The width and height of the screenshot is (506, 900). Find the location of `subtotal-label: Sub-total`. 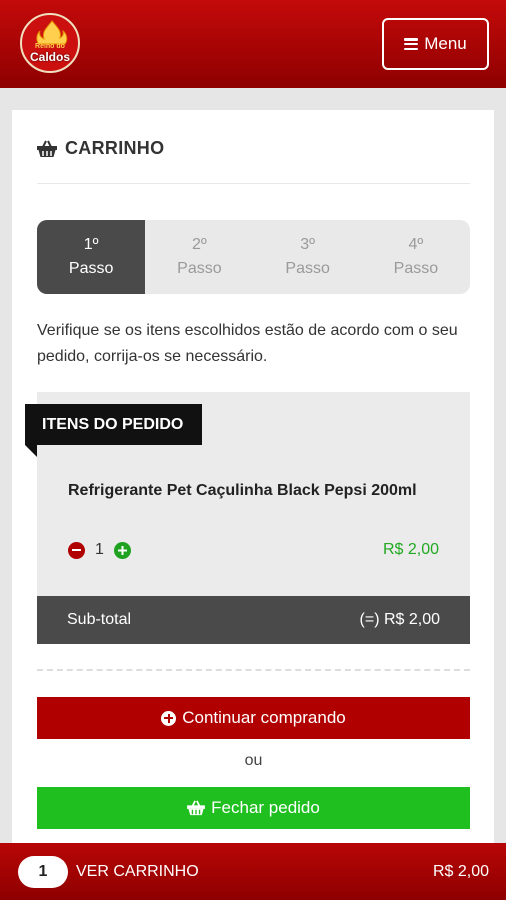

subtotal-label: Sub-total is located at coordinates (99, 619).